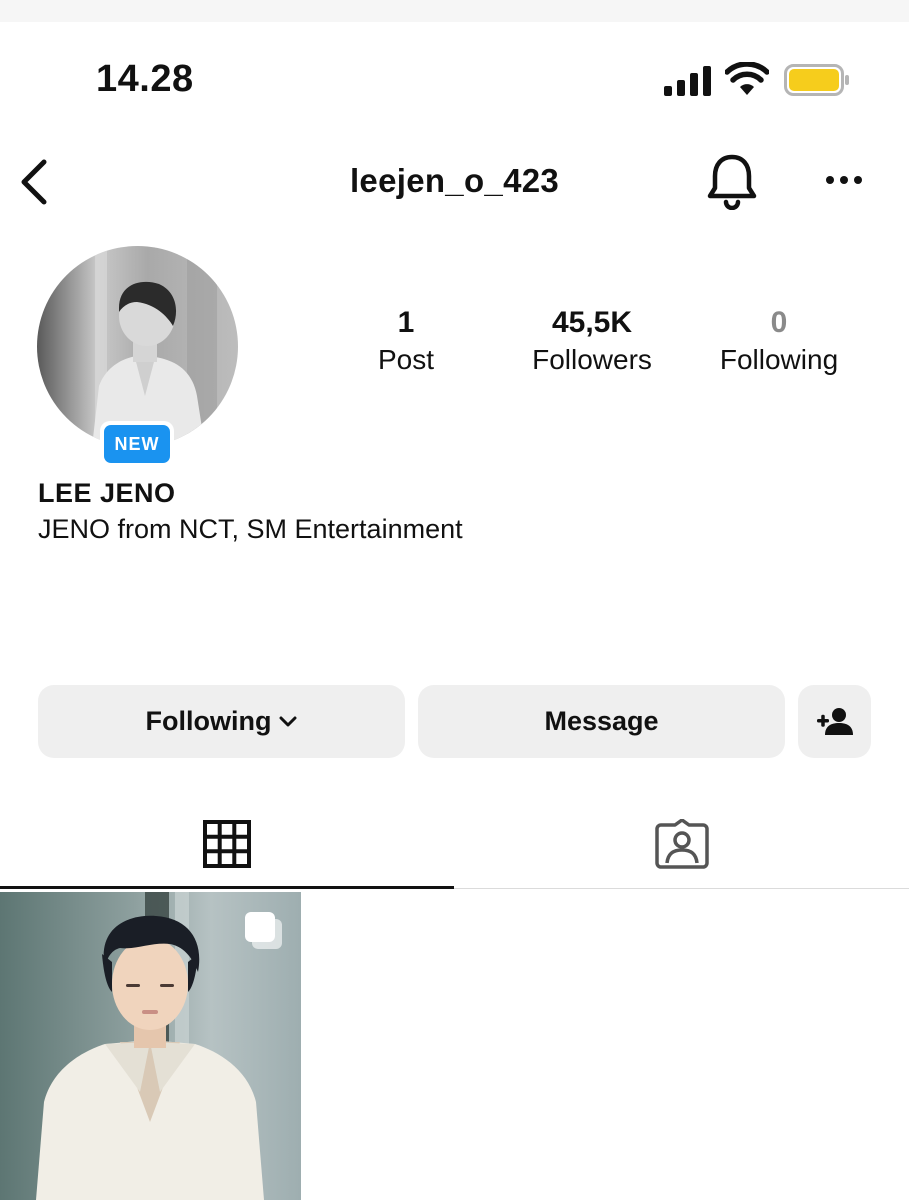 The width and height of the screenshot is (909, 1200). I want to click on new-badge: NEW, so click(137, 444).